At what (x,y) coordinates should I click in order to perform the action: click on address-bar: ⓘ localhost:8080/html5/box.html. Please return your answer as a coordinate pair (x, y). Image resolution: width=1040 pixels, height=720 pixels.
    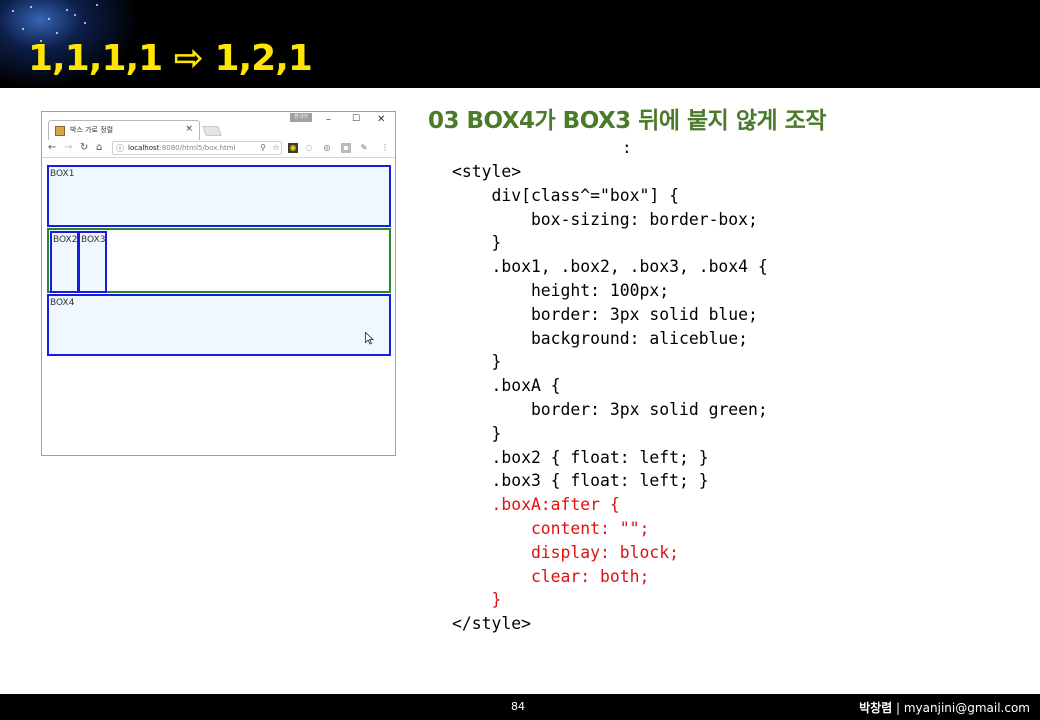
    Looking at the image, I should click on (197, 148).